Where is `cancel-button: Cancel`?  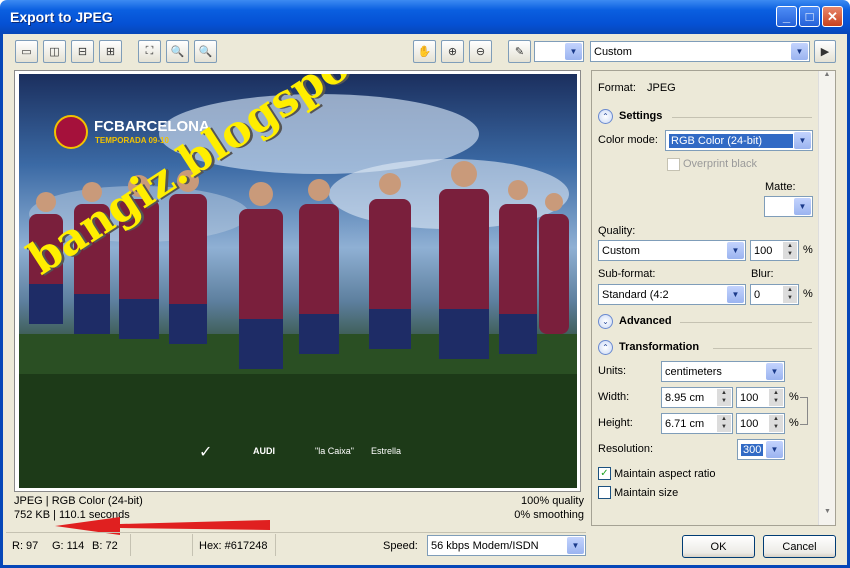 cancel-button: Cancel is located at coordinates (799, 546).